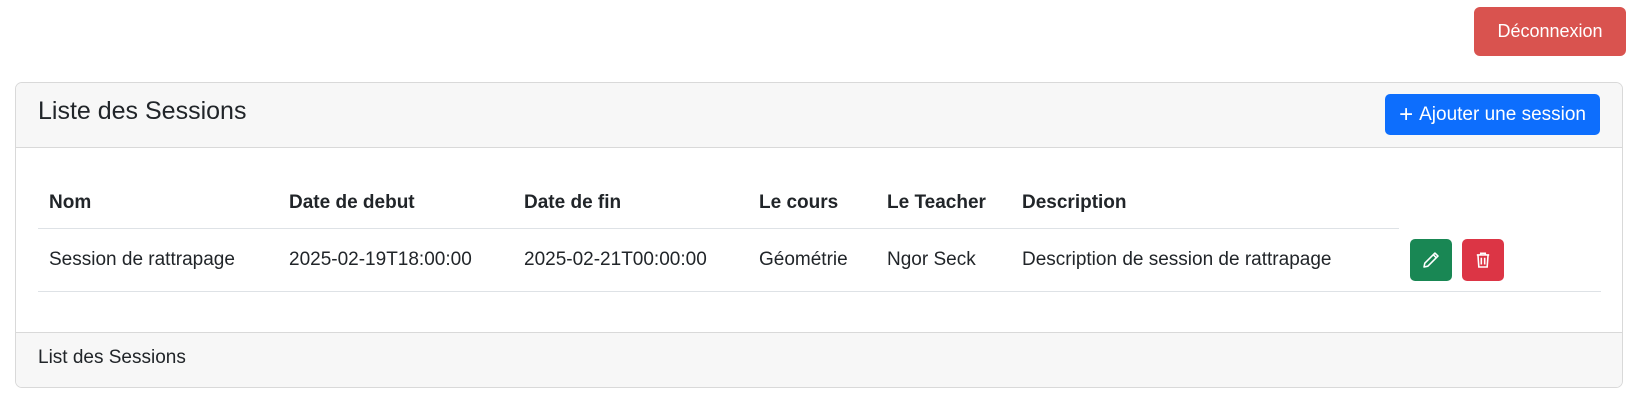  I want to click on cell-nom: Session de rattrapage, so click(158, 260).